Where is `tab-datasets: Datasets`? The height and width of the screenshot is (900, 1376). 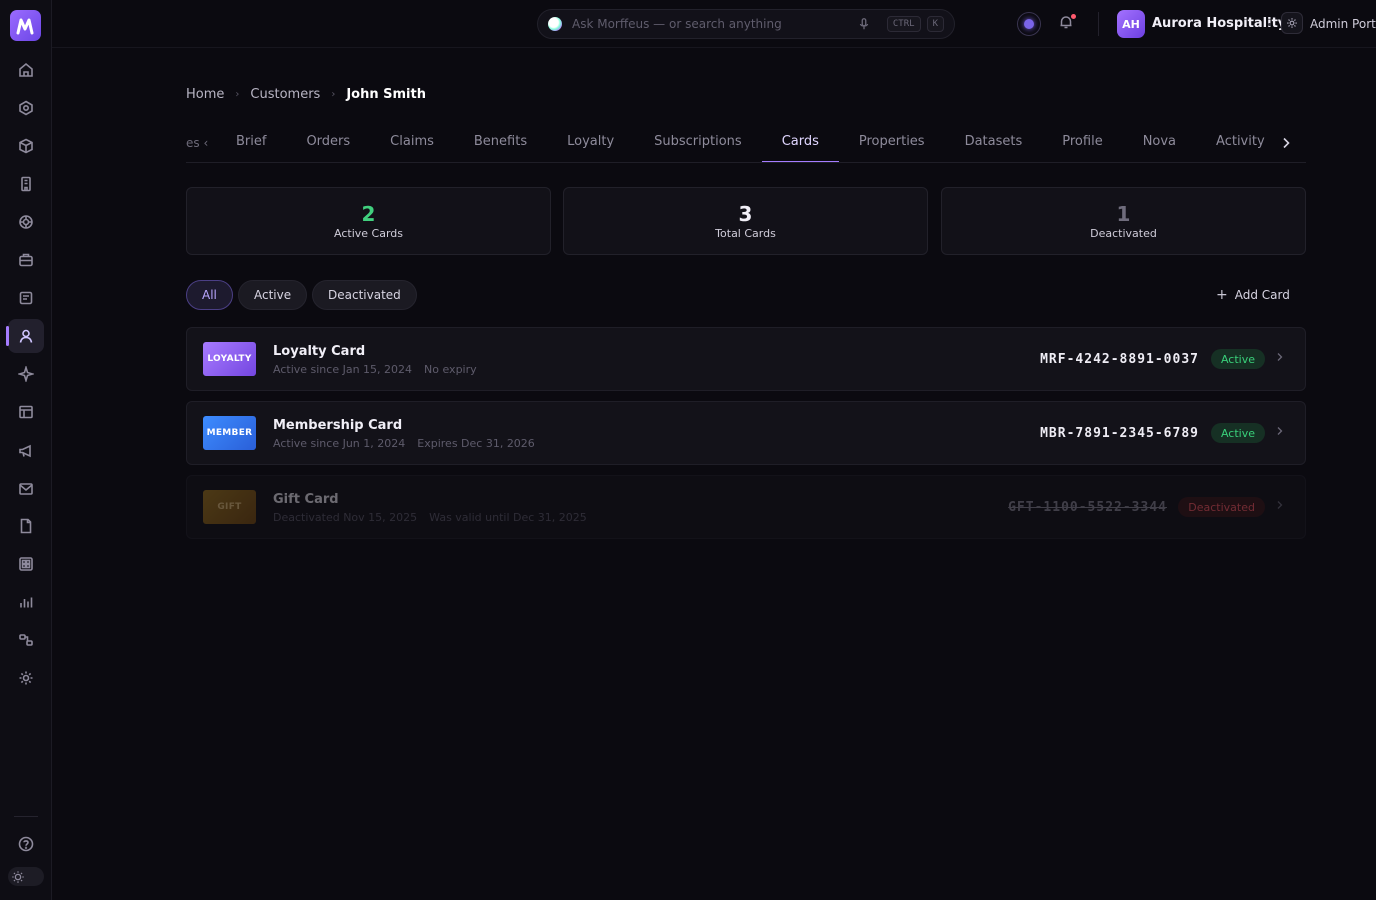 tab-datasets: Datasets is located at coordinates (994, 142).